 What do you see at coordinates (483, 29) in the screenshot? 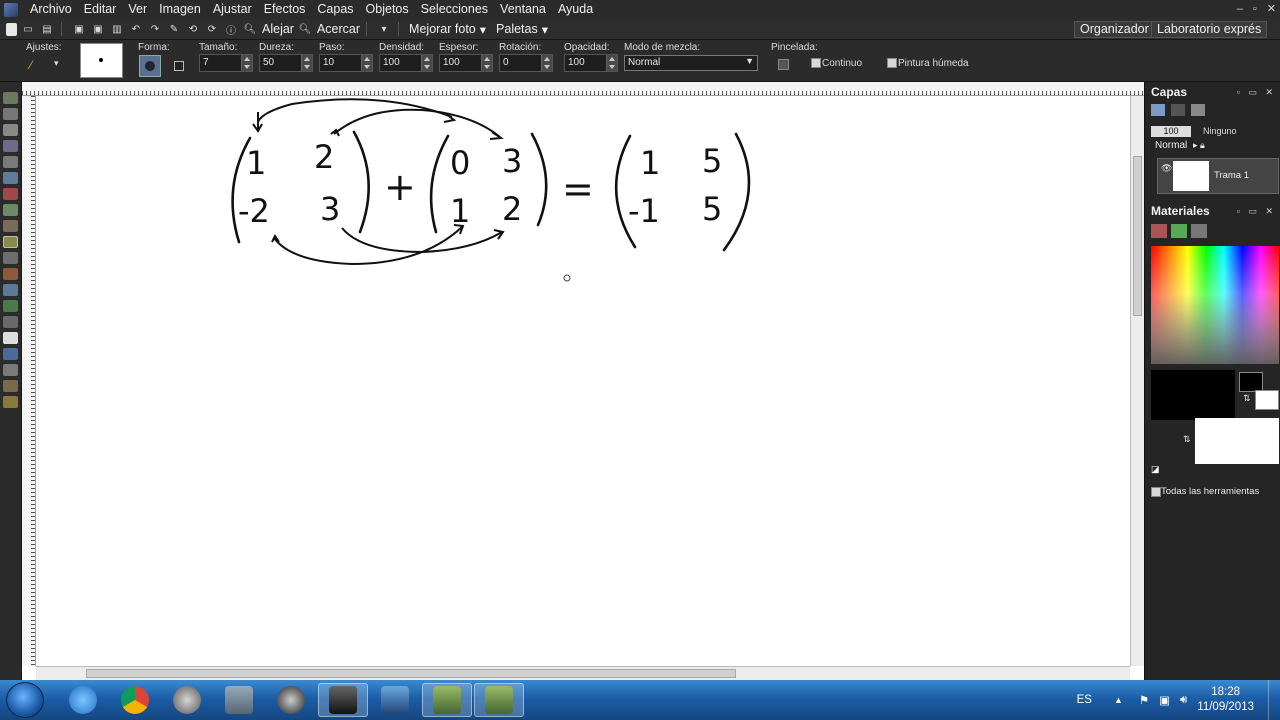
I see `enhance-dropdown-icon: ▾` at bounding box center [483, 29].